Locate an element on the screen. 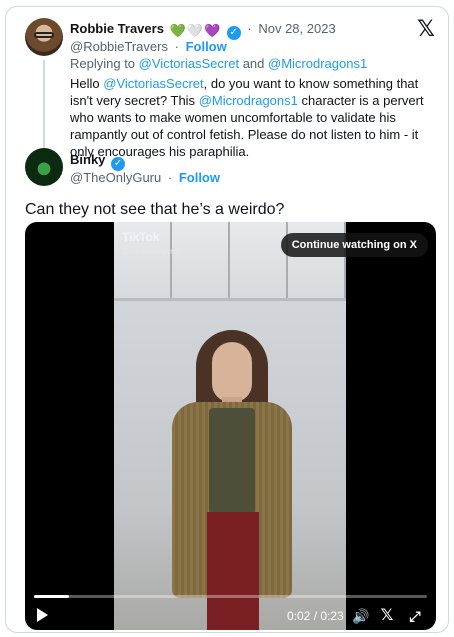 The height and width of the screenshot is (637, 454). green-heart-icon: 💚 is located at coordinates (177, 30).